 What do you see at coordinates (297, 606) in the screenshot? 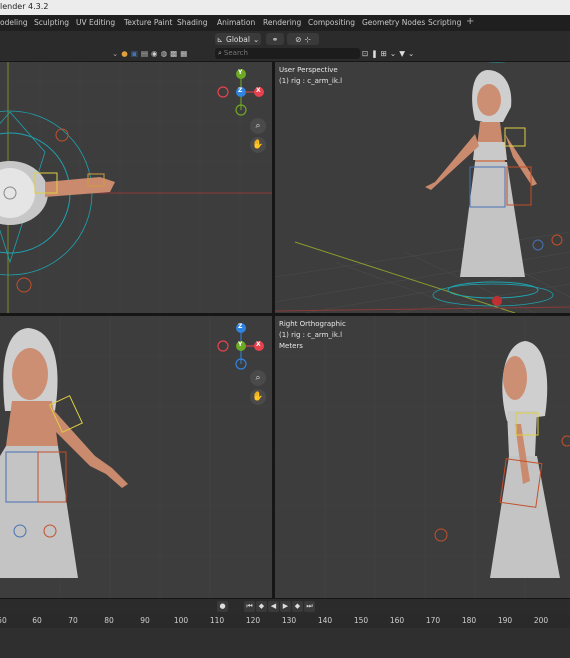
I see `next-keyframe-icon: ◆` at bounding box center [297, 606].